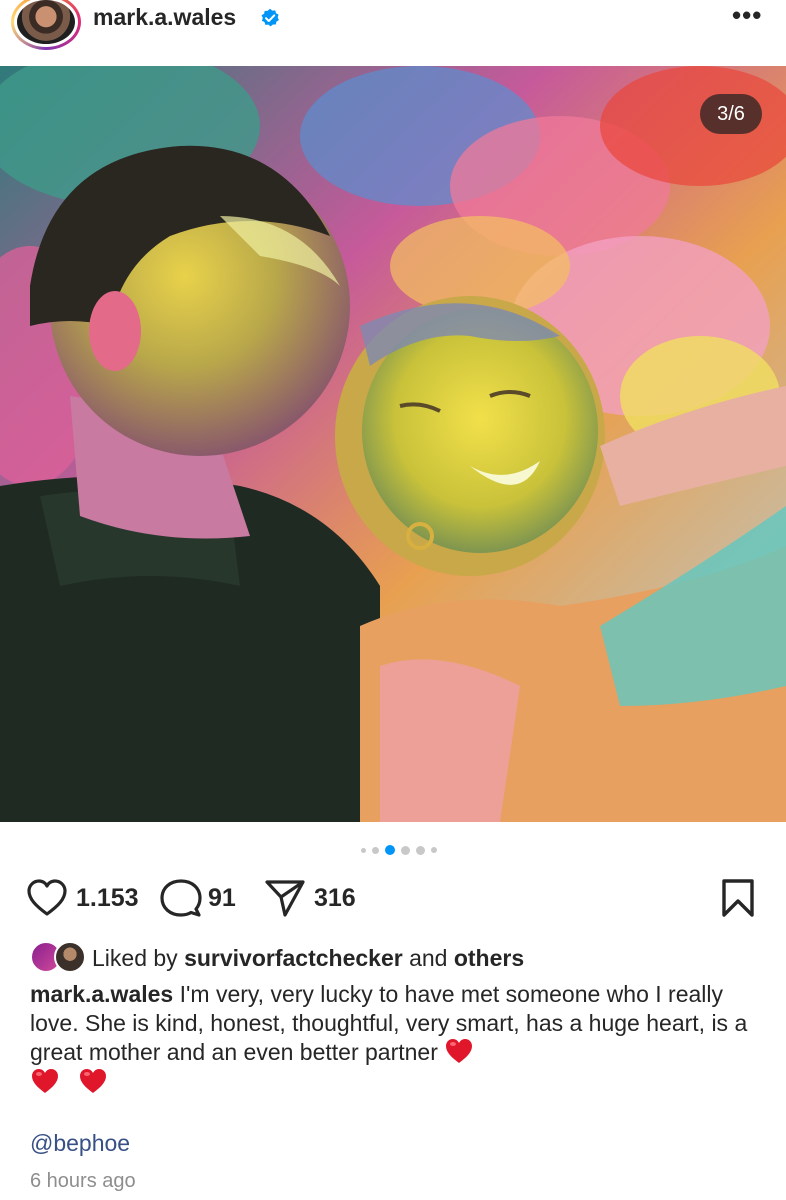 This screenshot has width=786, height=1200. I want to click on heart-icon, so click(47, 898).